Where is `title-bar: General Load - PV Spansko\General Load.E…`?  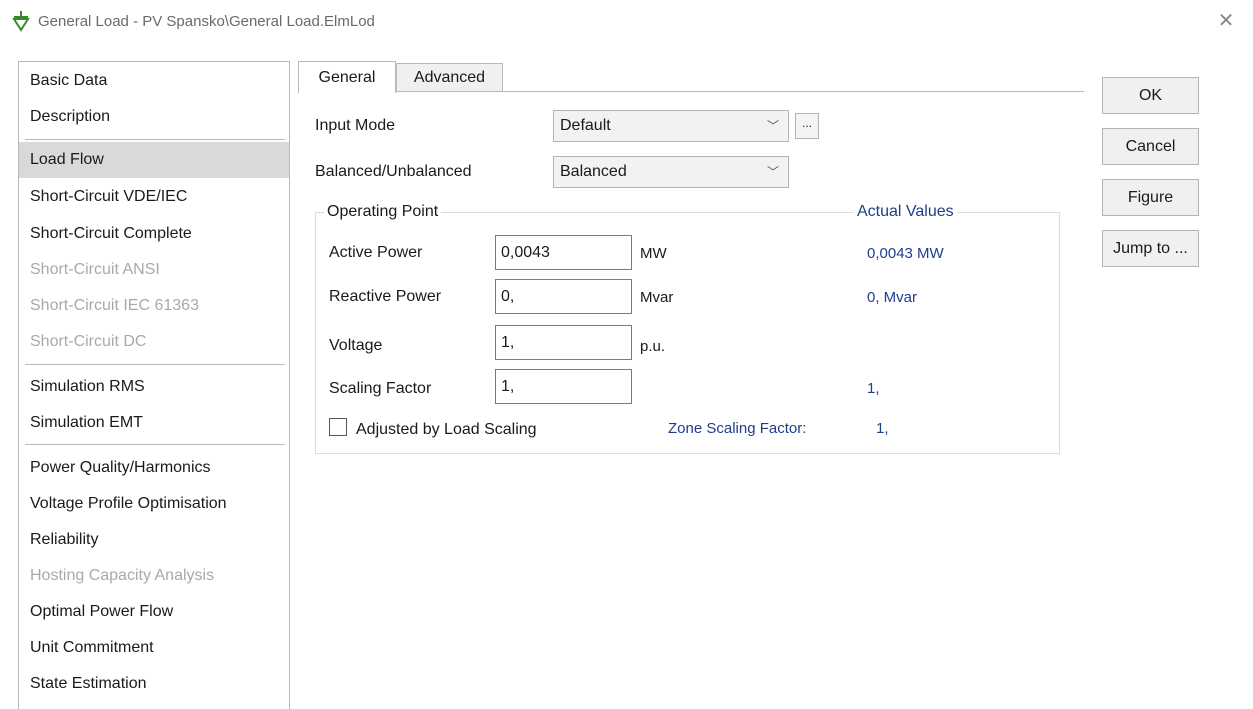 title-bar: General Load - PV Spansko\General Load.E… is located at coordinates (626, 22).